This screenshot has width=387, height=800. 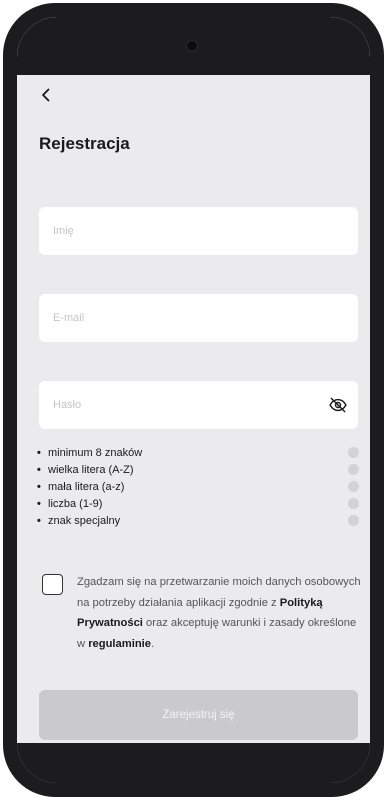 What do you see at coordinates (84, 143) in the screenshot?
I see `page-title: Rejestracja` at bounding box center [84, 143].